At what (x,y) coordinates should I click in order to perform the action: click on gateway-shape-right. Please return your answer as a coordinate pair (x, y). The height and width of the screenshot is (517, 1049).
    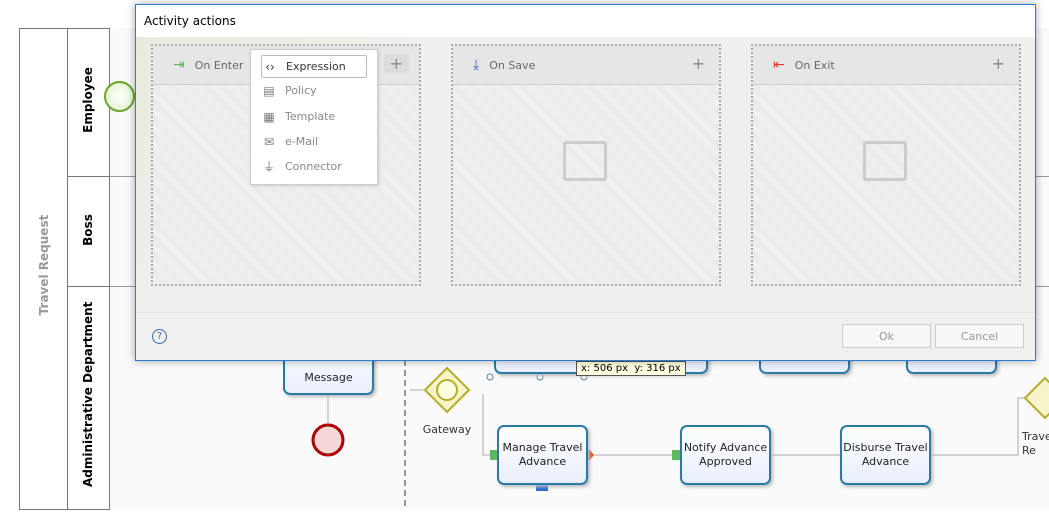
    Looking at the image, I should click on (1036, 398).